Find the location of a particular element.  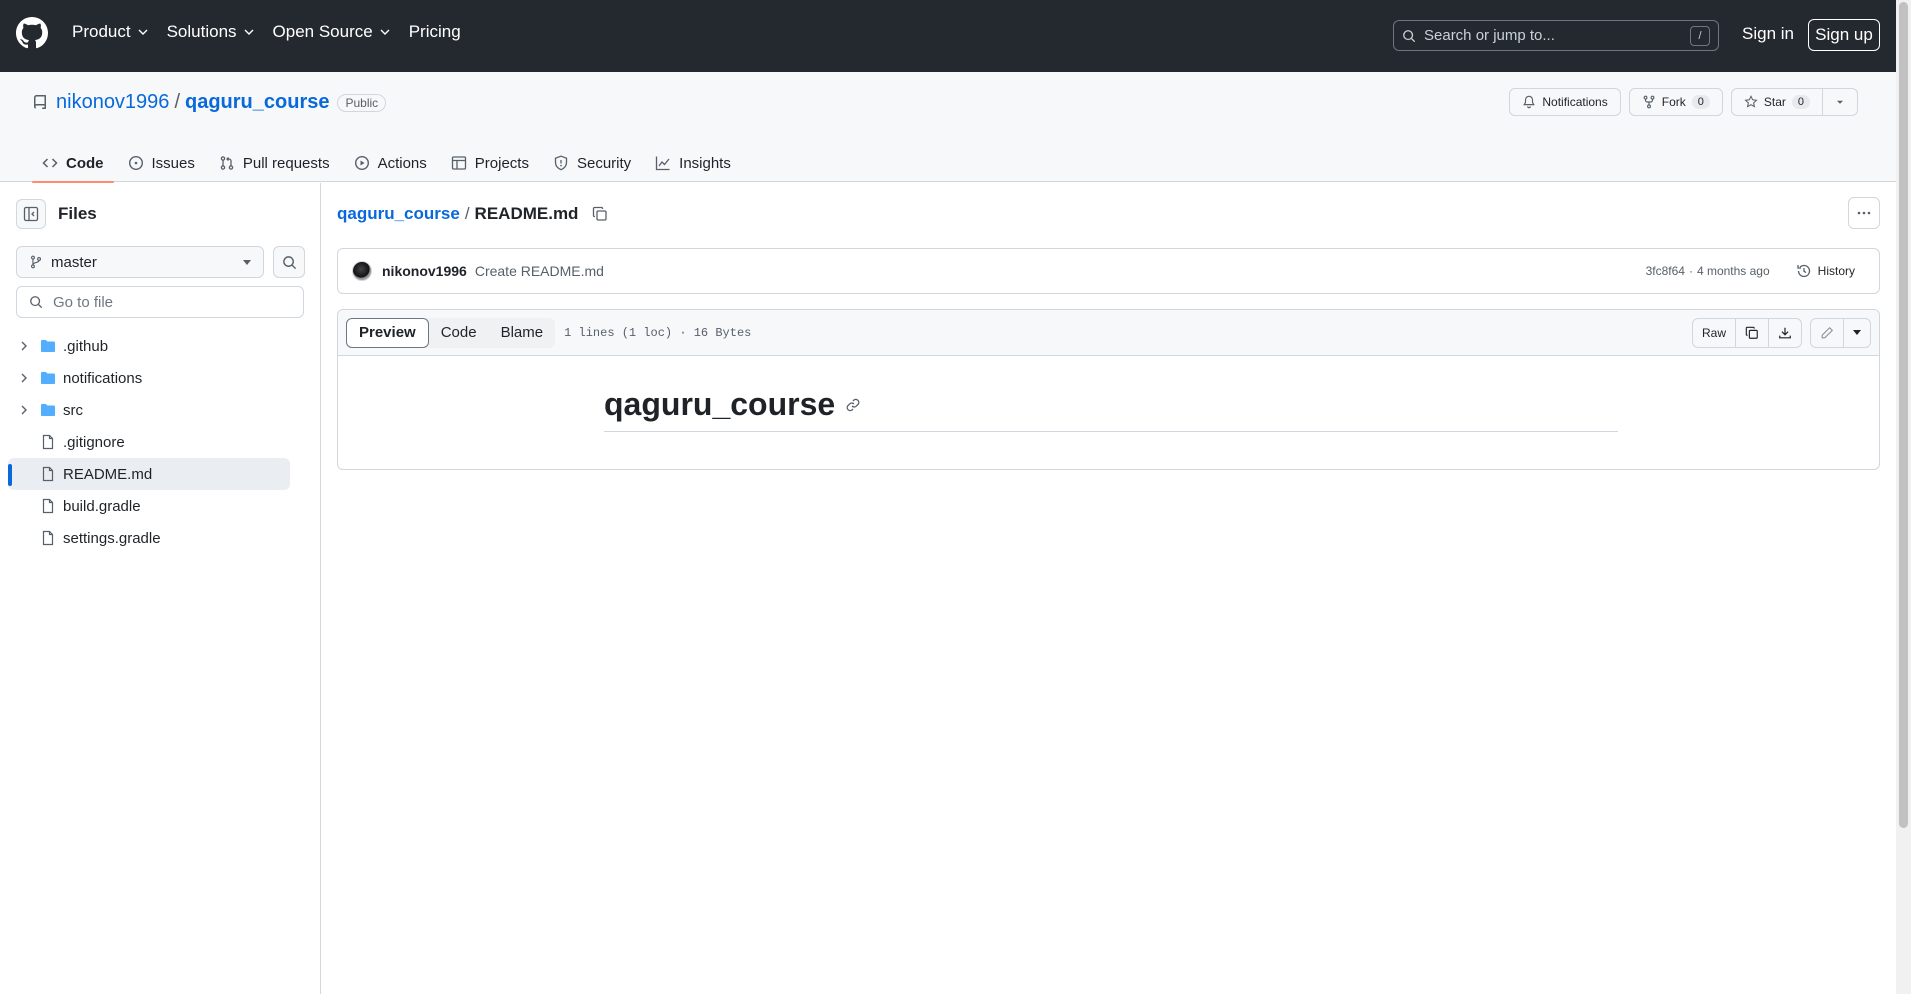

tree-item-file-selected: README.md is located at coordinates (149, 474).